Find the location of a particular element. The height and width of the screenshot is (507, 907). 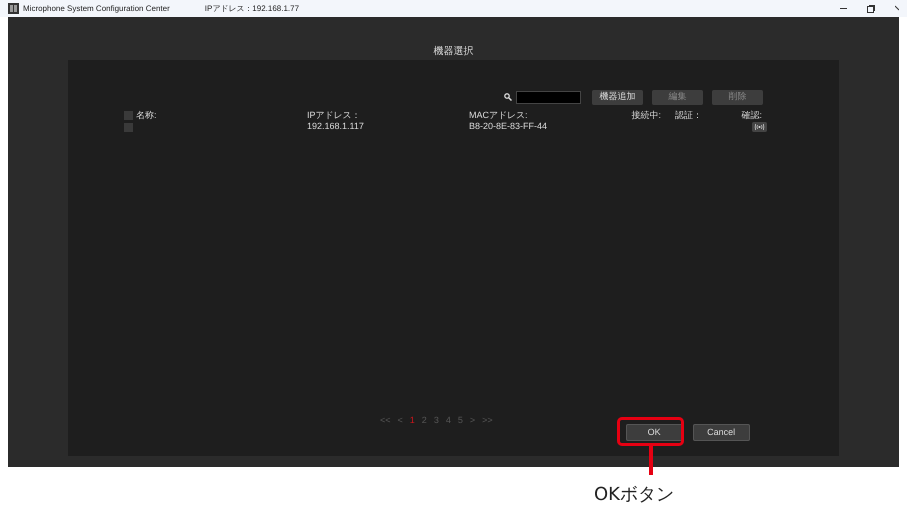

restore-icon is located at coordinates (871, 8).